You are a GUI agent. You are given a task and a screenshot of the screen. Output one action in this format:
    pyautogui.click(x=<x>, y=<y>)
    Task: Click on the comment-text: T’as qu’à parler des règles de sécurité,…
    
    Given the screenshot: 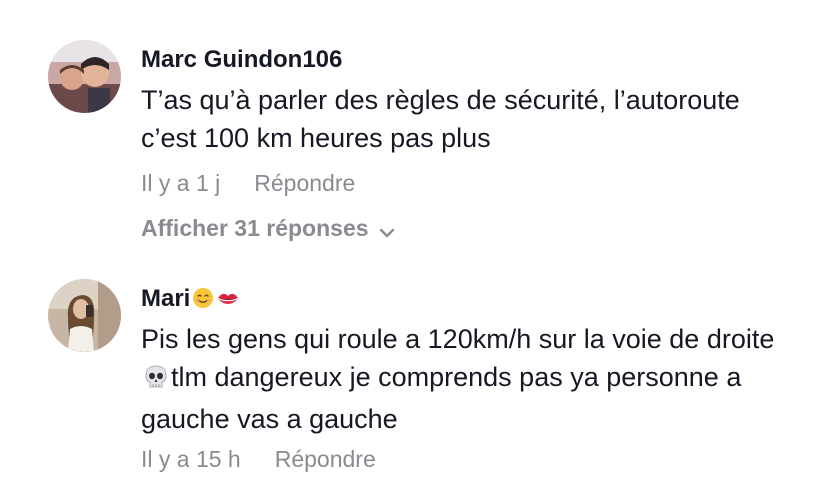 What is the action you would take?
    pyautogui.click(x=440, y=119)
    